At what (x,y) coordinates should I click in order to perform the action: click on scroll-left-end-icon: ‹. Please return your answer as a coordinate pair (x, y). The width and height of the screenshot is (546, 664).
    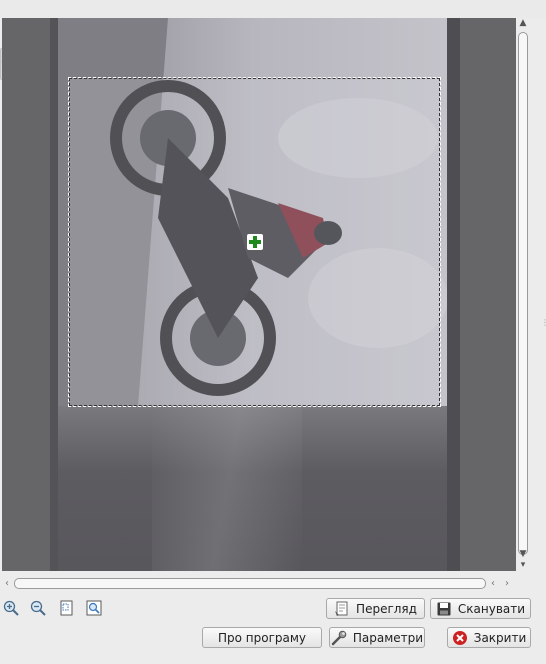
    Looking at the image, I should click on (493, 584).